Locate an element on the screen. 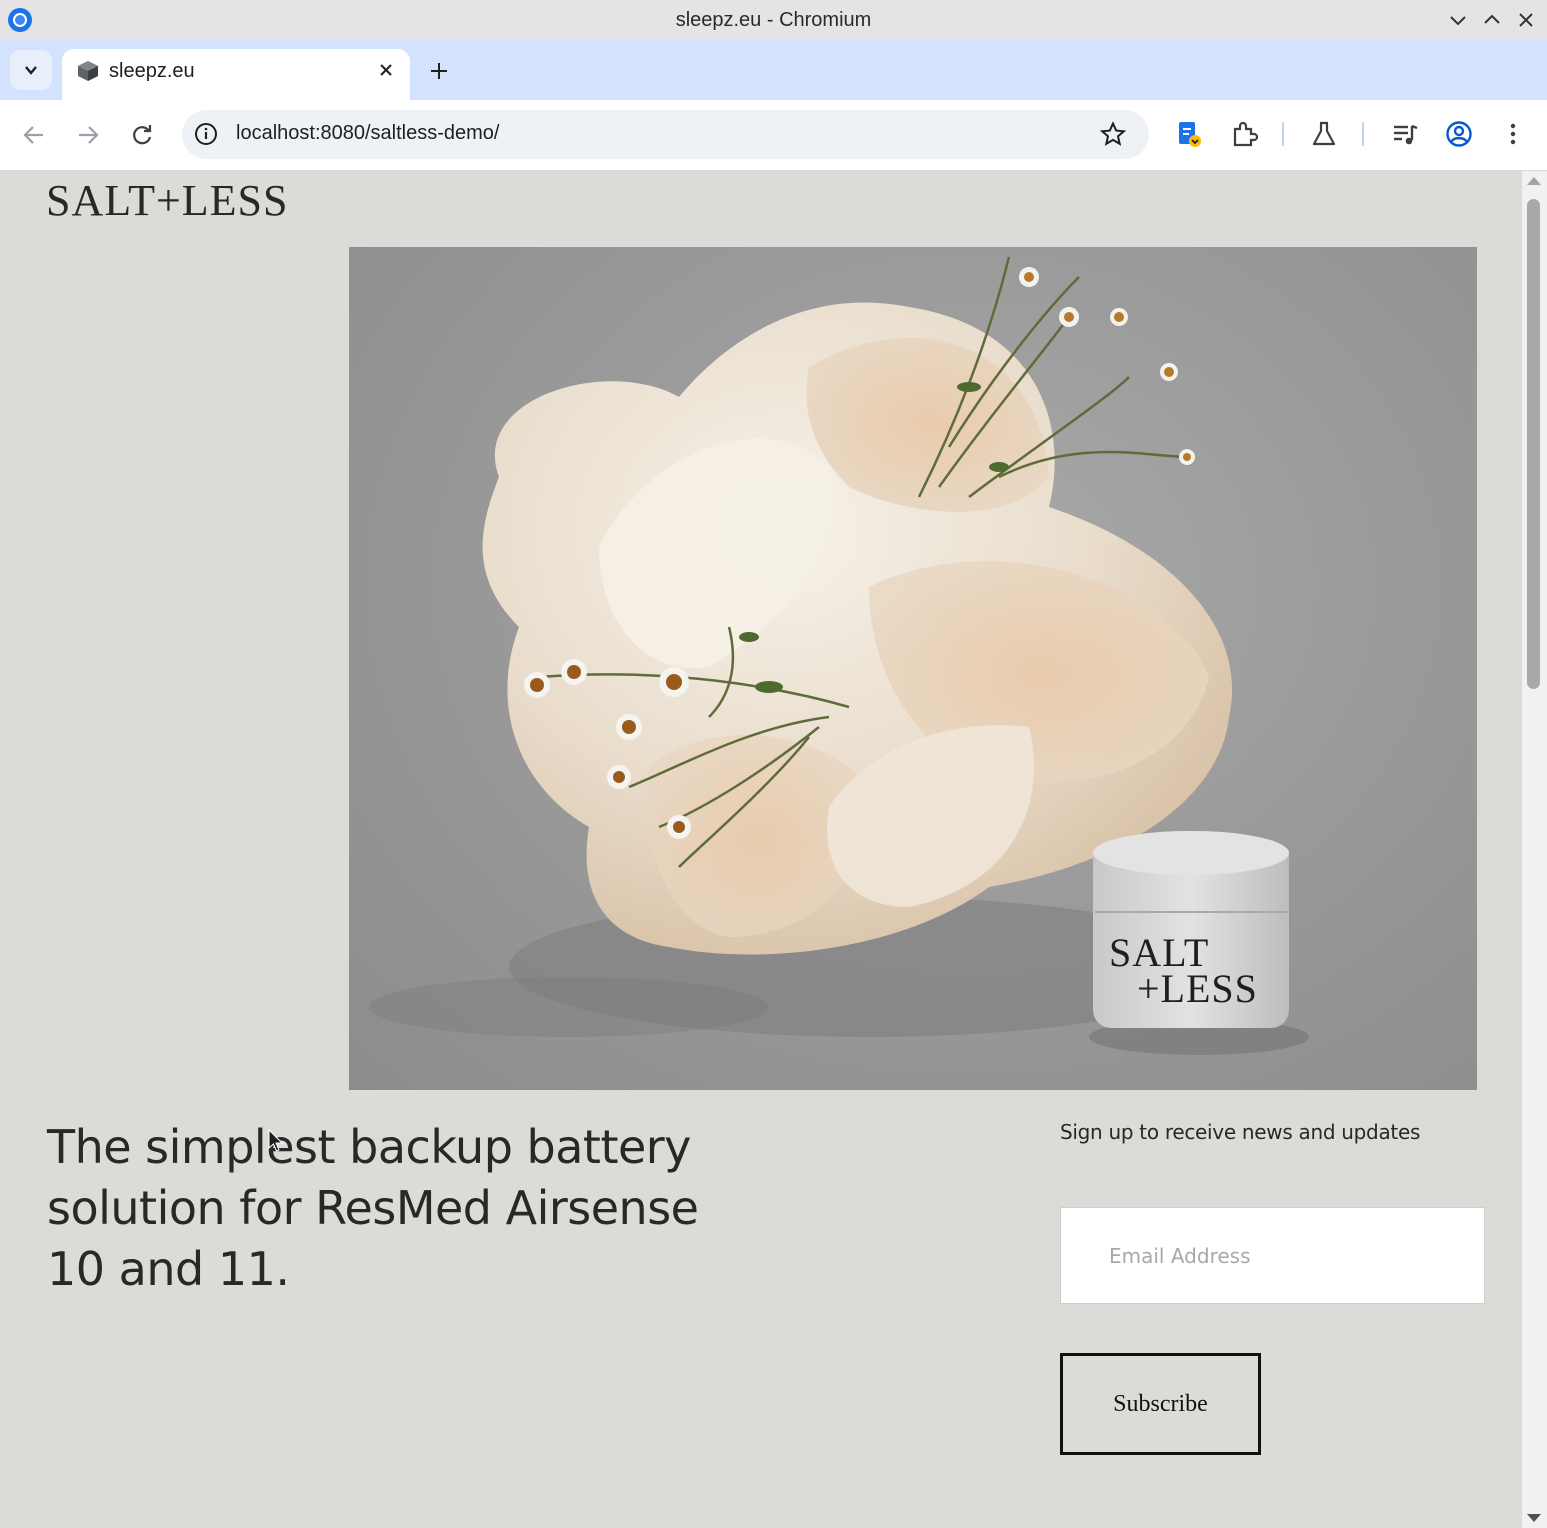  address-bar: localhost:8080/saltless-demo/ is located at coordinates (665, 134).